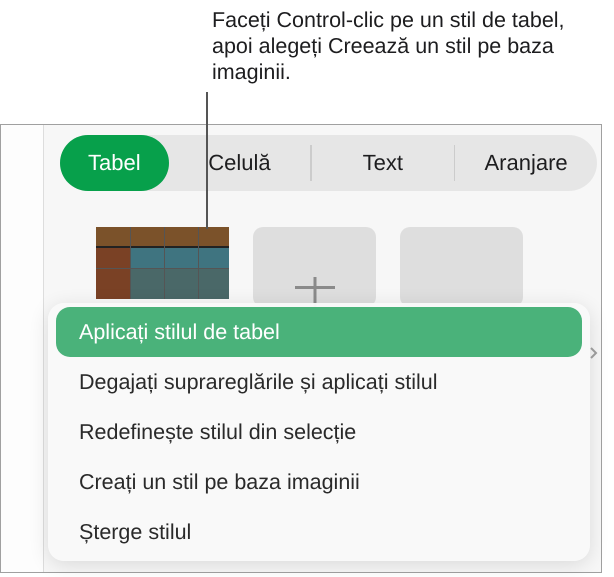 The width and height of the screenshot is (614, 577). What do you see at coordinates (319, 482) in the screenshot?
I see `menu-item: Creați un stil pe baza imaginii` at bounding box center [319, 482].